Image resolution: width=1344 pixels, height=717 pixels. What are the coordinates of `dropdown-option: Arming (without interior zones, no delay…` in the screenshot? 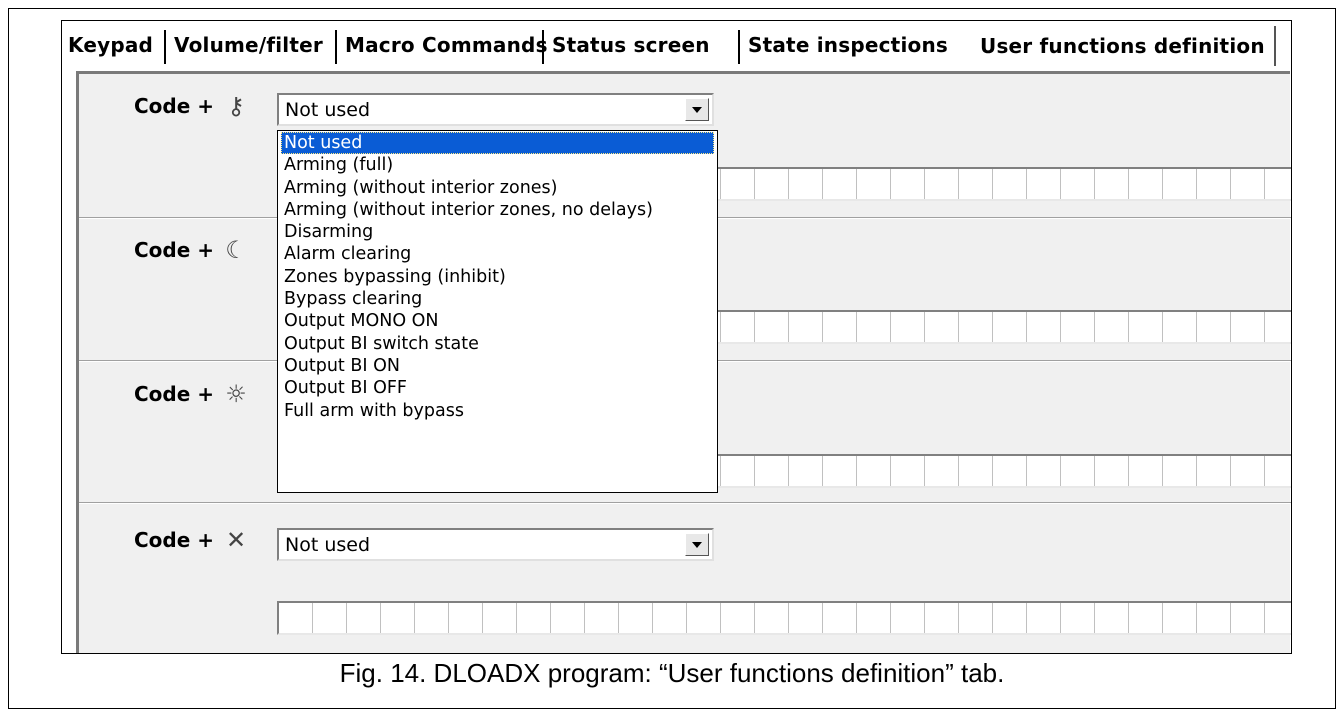 It's located at (497, 210).